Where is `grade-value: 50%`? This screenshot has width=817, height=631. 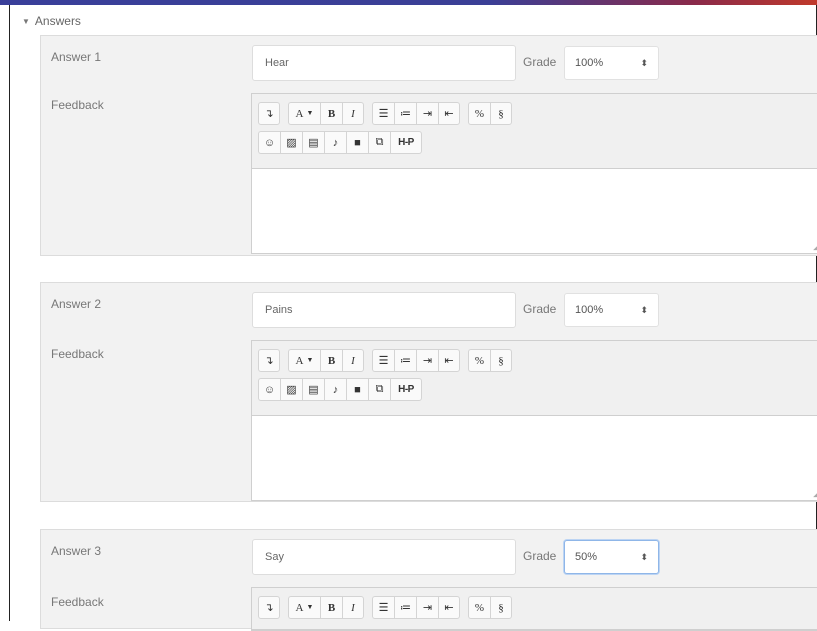
grade-value: 50% is located at coordinates (586, 557).